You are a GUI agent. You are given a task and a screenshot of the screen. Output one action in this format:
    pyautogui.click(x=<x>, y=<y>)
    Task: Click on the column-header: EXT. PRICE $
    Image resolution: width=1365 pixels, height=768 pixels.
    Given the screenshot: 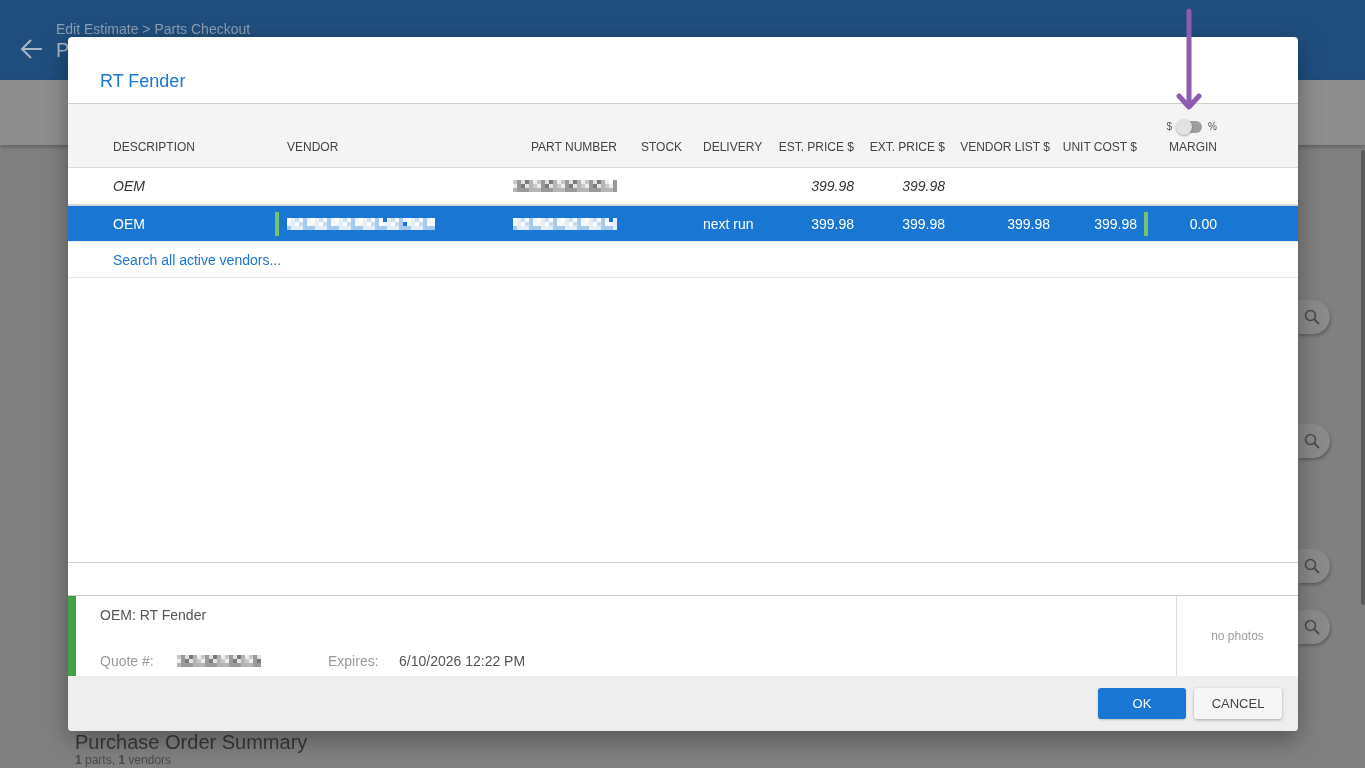 What is the action you would take?
    pyautogui.click(x=907, y=147)
    